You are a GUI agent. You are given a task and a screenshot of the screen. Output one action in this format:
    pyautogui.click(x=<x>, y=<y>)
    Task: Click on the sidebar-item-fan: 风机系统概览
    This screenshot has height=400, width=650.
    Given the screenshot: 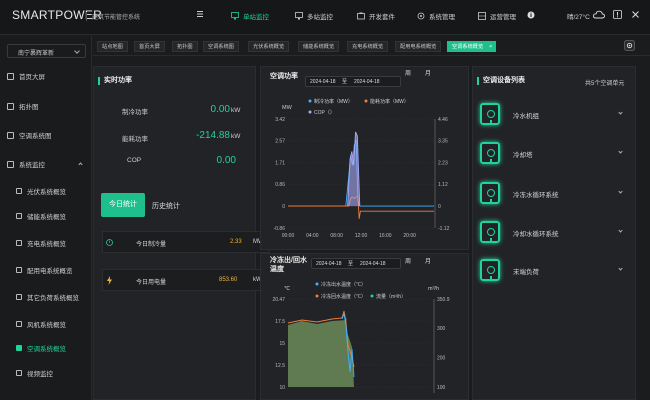 What is the action you would take?
    pyautogui.click(x=46, y=324)
    